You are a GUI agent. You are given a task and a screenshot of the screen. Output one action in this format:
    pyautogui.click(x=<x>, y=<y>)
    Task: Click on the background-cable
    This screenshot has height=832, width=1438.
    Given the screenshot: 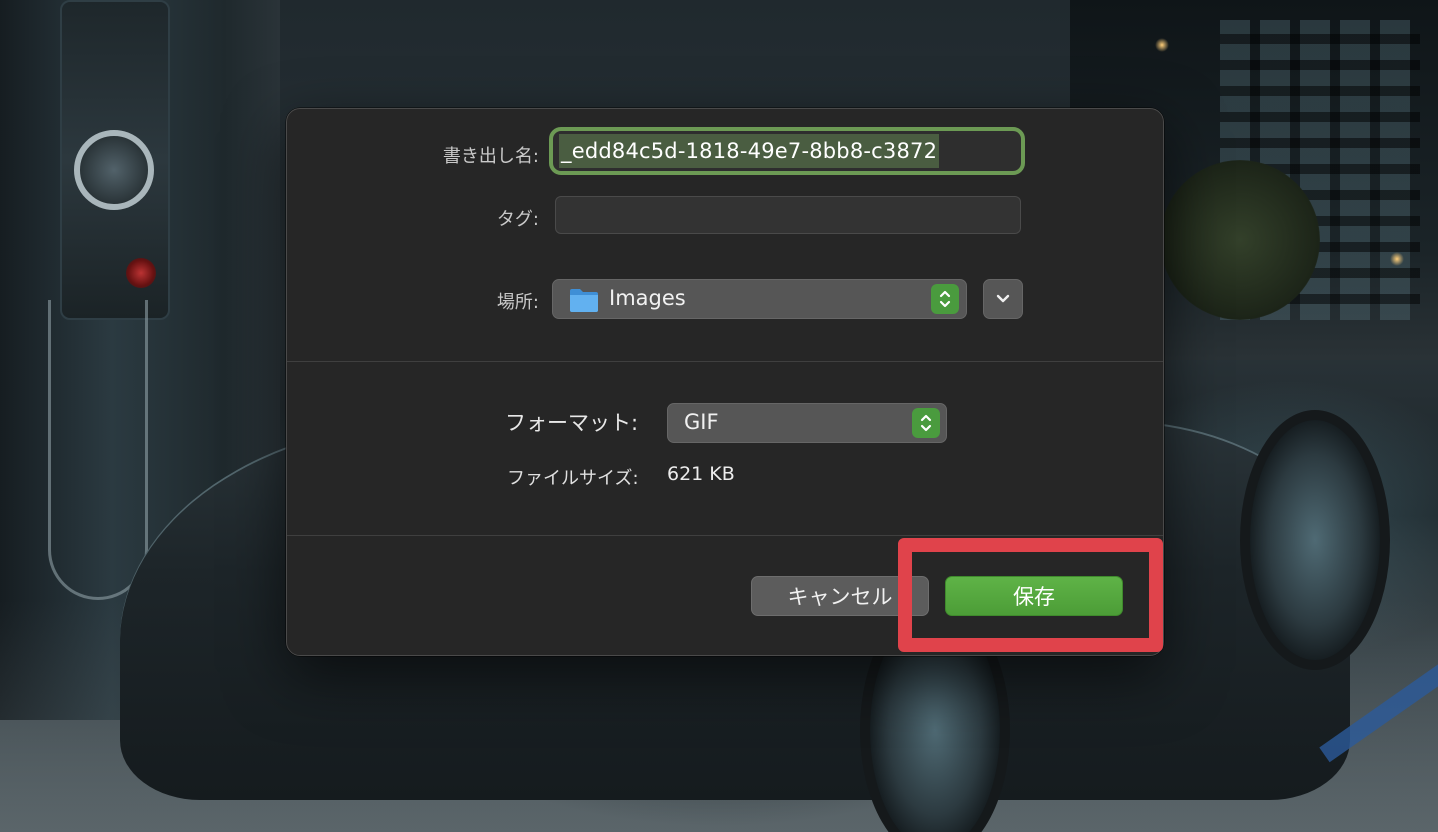 What is the action you would take?
    pyautogui.click(x=98, y=450)
    